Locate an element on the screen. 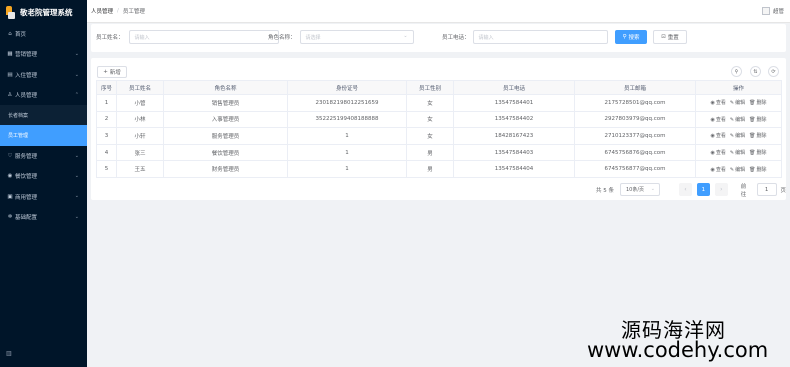 The image size is (790, 367). table-cell: 5 is located at coordinates (106, 169).